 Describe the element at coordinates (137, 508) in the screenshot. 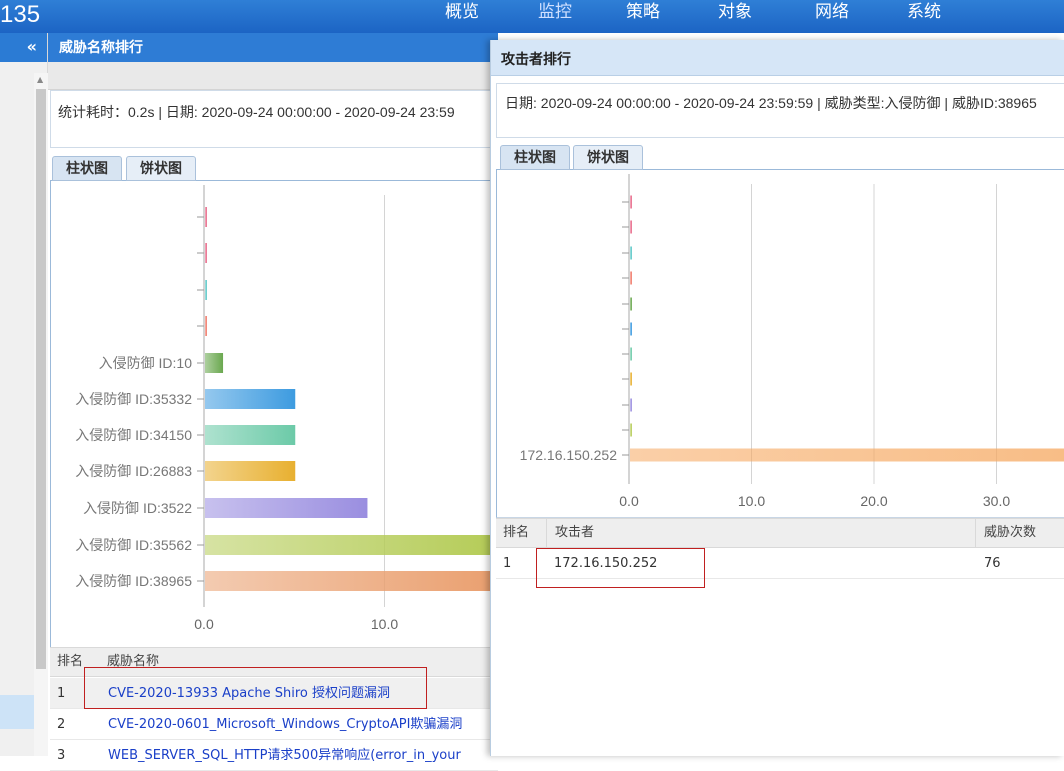

I see `y-category-label: 入侵防御 ID:3522` at that location.